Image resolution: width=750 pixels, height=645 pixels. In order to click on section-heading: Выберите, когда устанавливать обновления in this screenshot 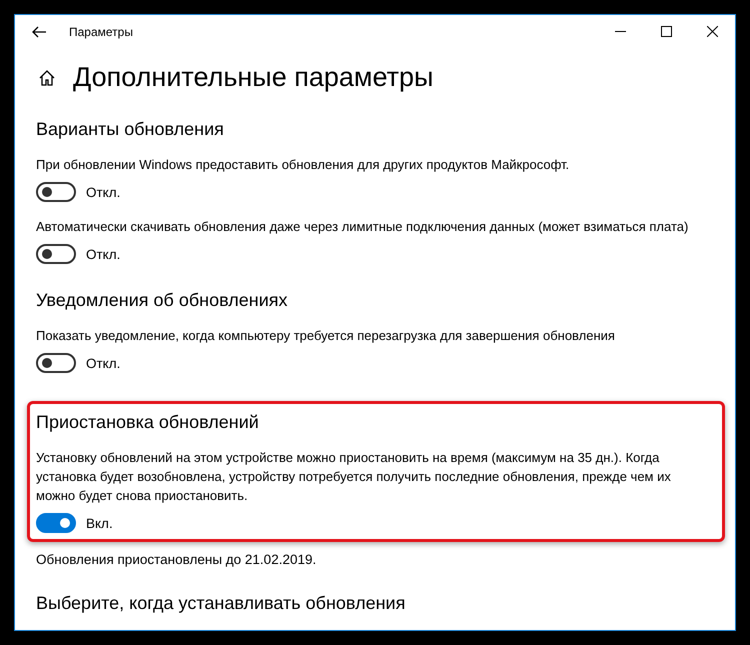, I will do `click(221, 603)`.